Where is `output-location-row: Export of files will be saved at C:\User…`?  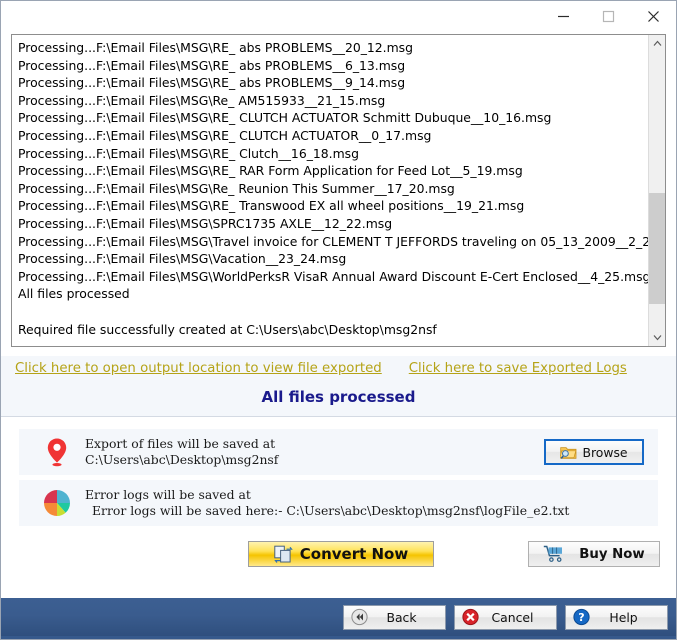 output-location-row: Export of files will be saved at C:\User… is located at coordinates (338, 452).